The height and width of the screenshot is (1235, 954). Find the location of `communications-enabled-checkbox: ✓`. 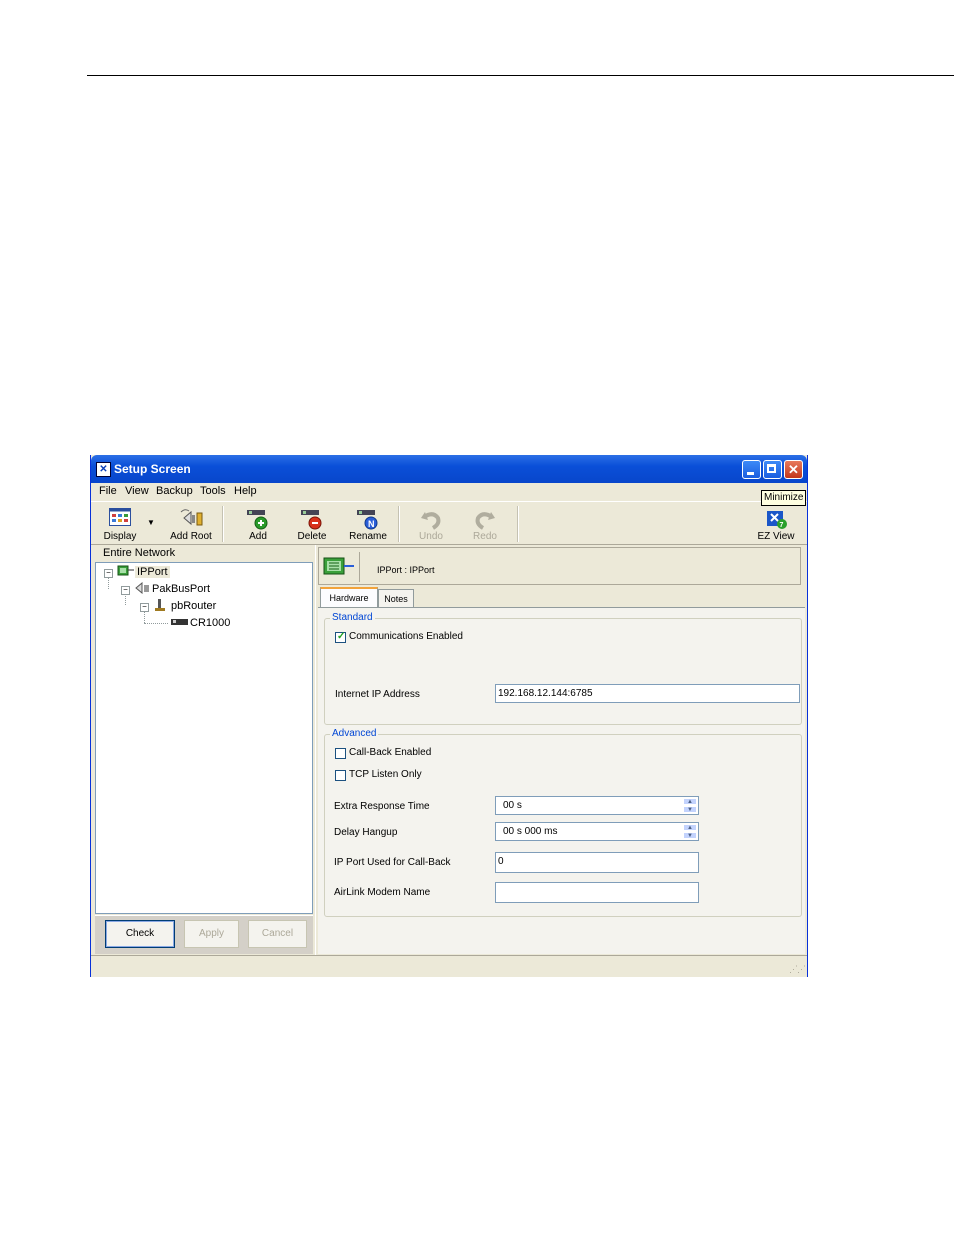

communications-enabled-checkbox: ✓ is located at coordinates (340, 637).